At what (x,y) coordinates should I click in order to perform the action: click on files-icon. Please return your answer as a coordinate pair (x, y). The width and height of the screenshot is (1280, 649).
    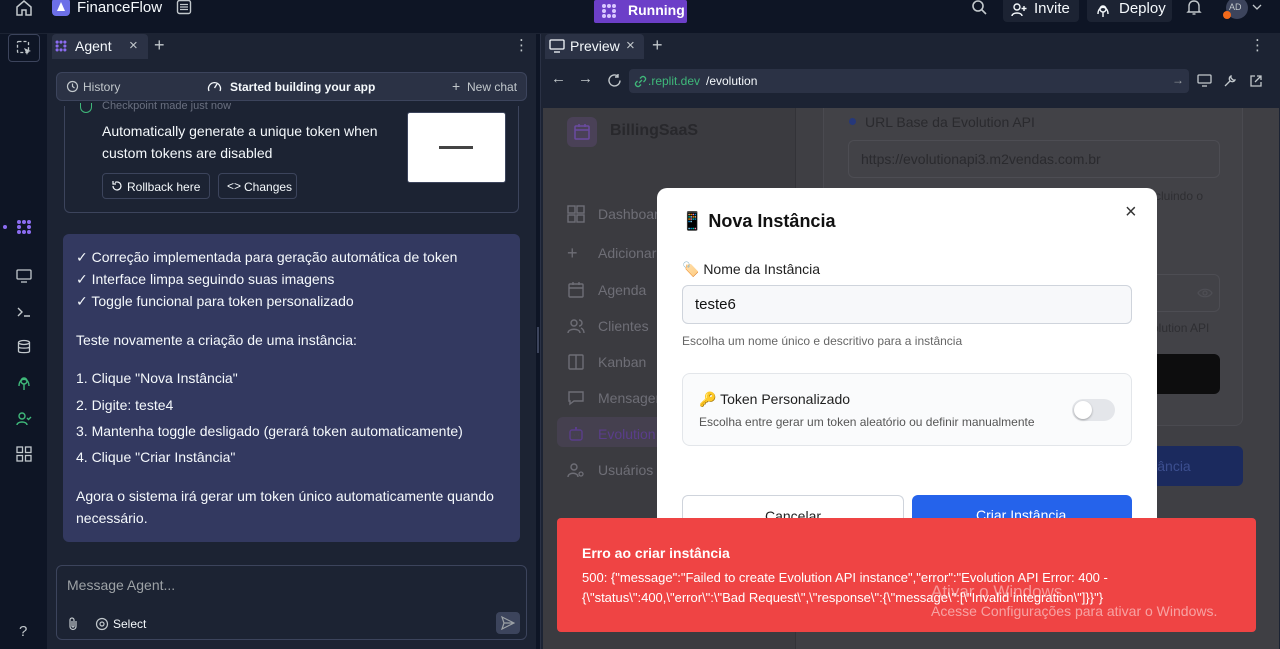
    Looking at the image, I should click on (184, 7).